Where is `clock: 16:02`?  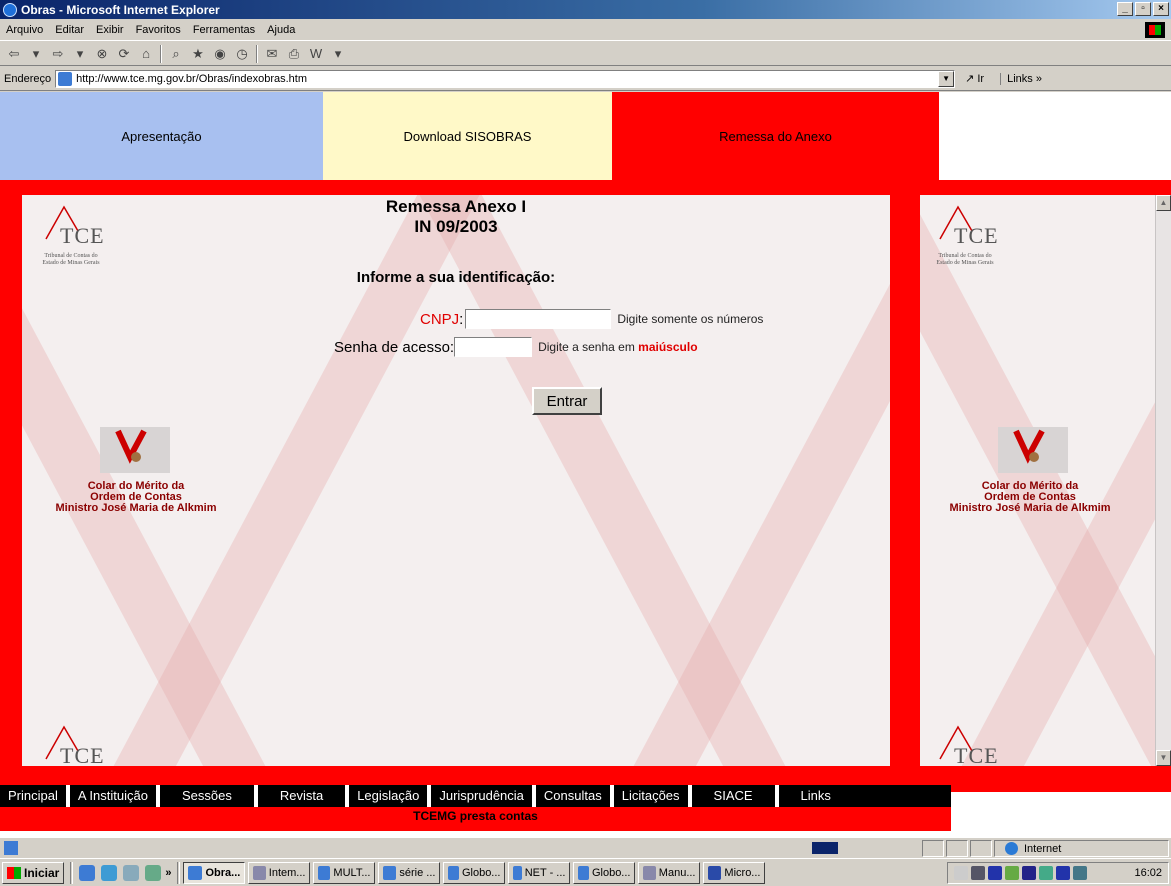 clock: 16:02 is located at coordinates (1148, 873).